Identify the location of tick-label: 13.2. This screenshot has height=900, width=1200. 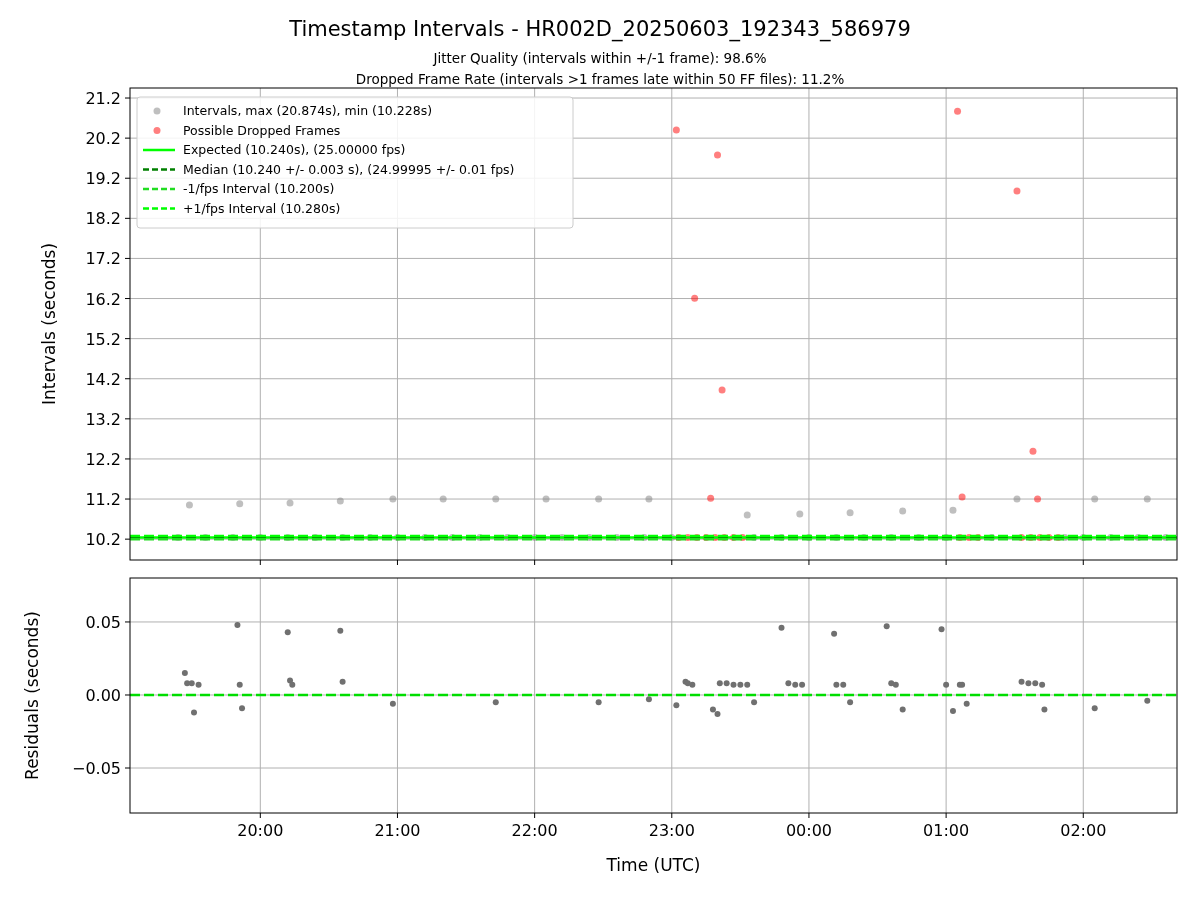
(103, 419).